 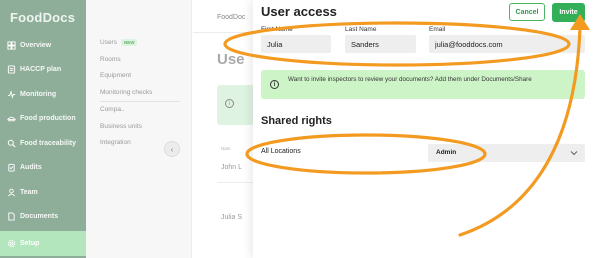 What do you see at coordinates (108, 43) in the screenshot?
I see `subnav-item-label: Users` at bounding box center [108, 43].